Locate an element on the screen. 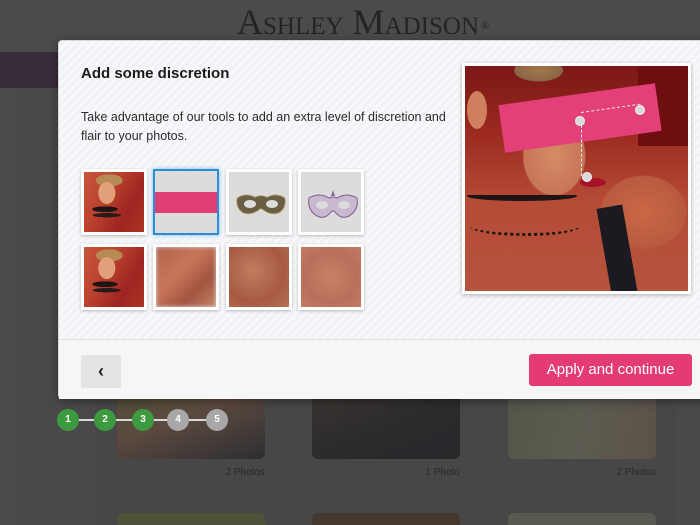  move-guide is located at coordinates (581, 148).